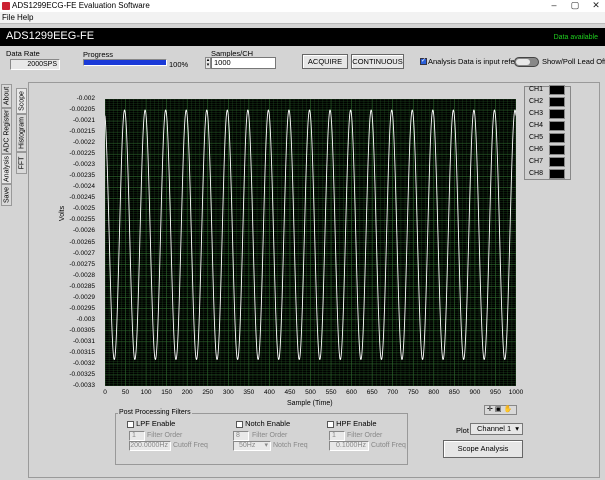  What do you see at coordinates (388, 445) in the screenshot?
I see `hpf-freq-label: Cutoff Freq` at bounding box center [388, 445].